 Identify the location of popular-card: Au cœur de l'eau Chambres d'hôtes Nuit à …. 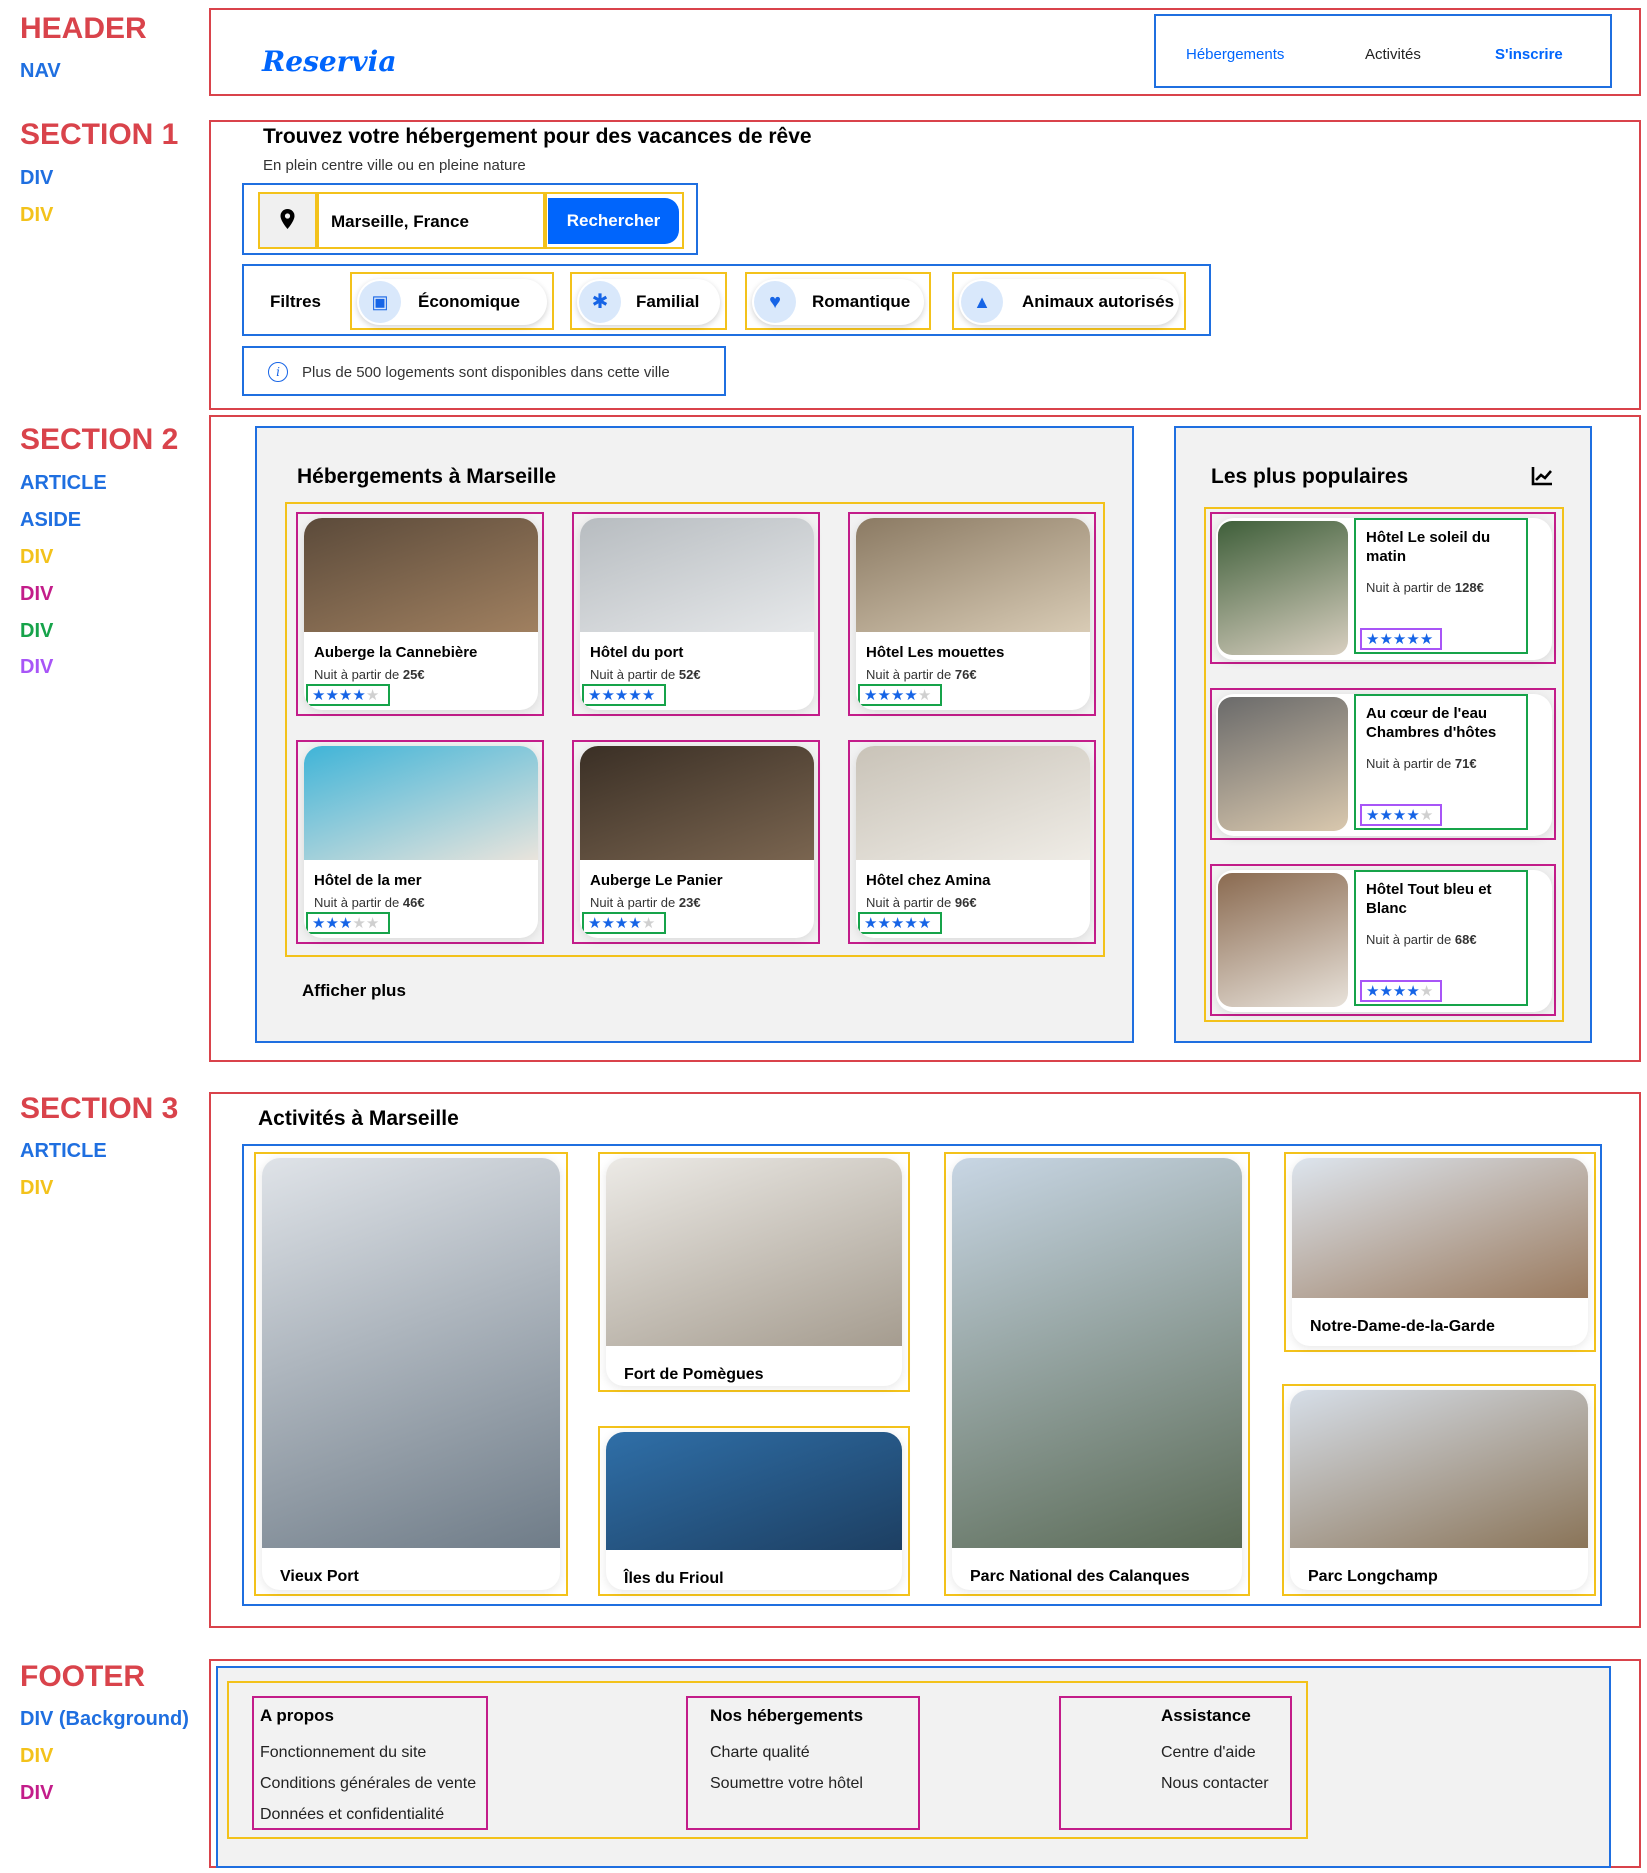
(1384, 765).